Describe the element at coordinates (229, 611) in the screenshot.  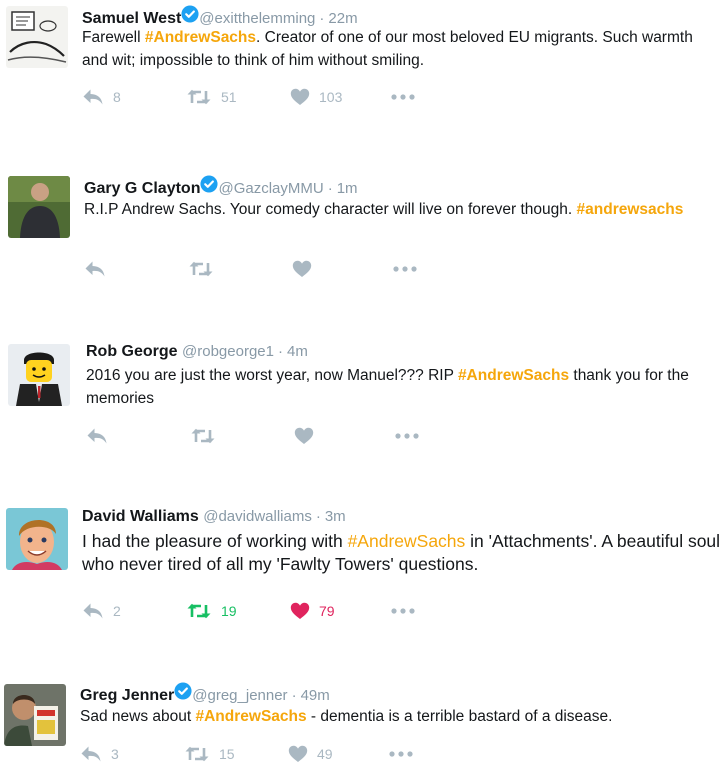
I see `retweet-count: 19` at that location.